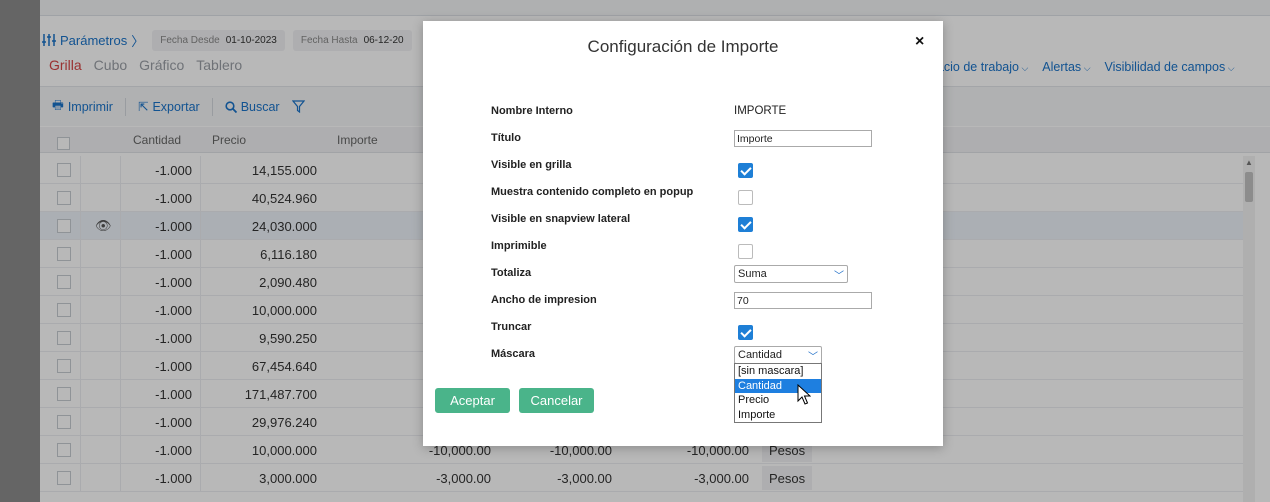  What do you see at coordinates (701, 303) in the screenshot?
I see `field-ancho-impresion: Ancho de impresion` at bounding box center [701, 303].